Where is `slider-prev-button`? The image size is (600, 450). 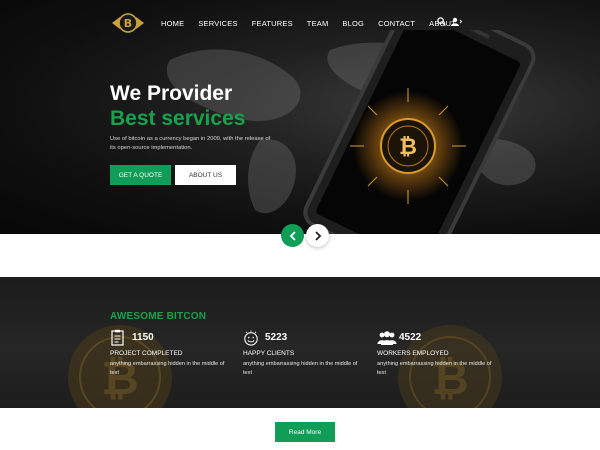 slider-prev-button is located at coordinates (292, 235).